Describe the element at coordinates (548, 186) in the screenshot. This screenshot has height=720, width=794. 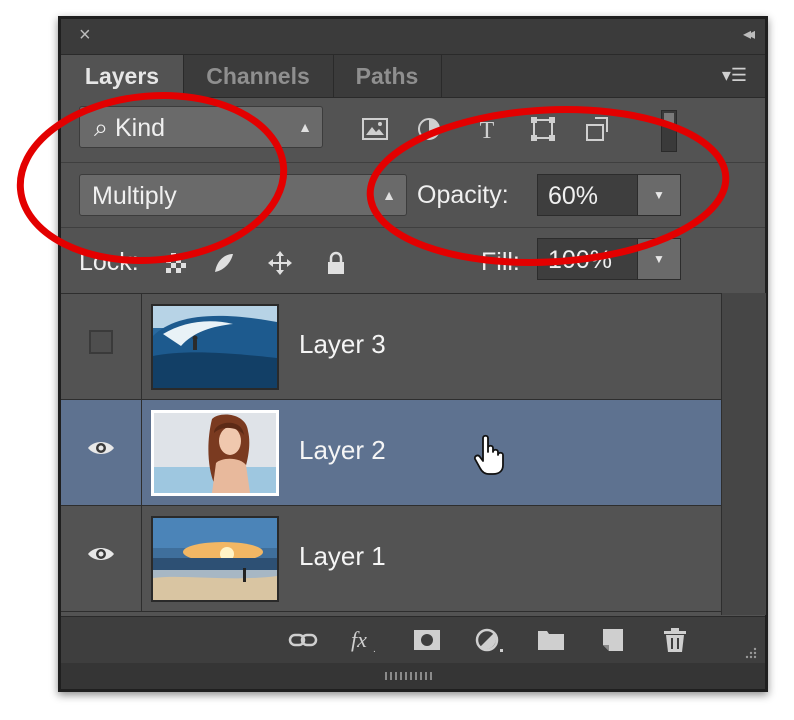
I see `annotation-circle-opacity` at that location.